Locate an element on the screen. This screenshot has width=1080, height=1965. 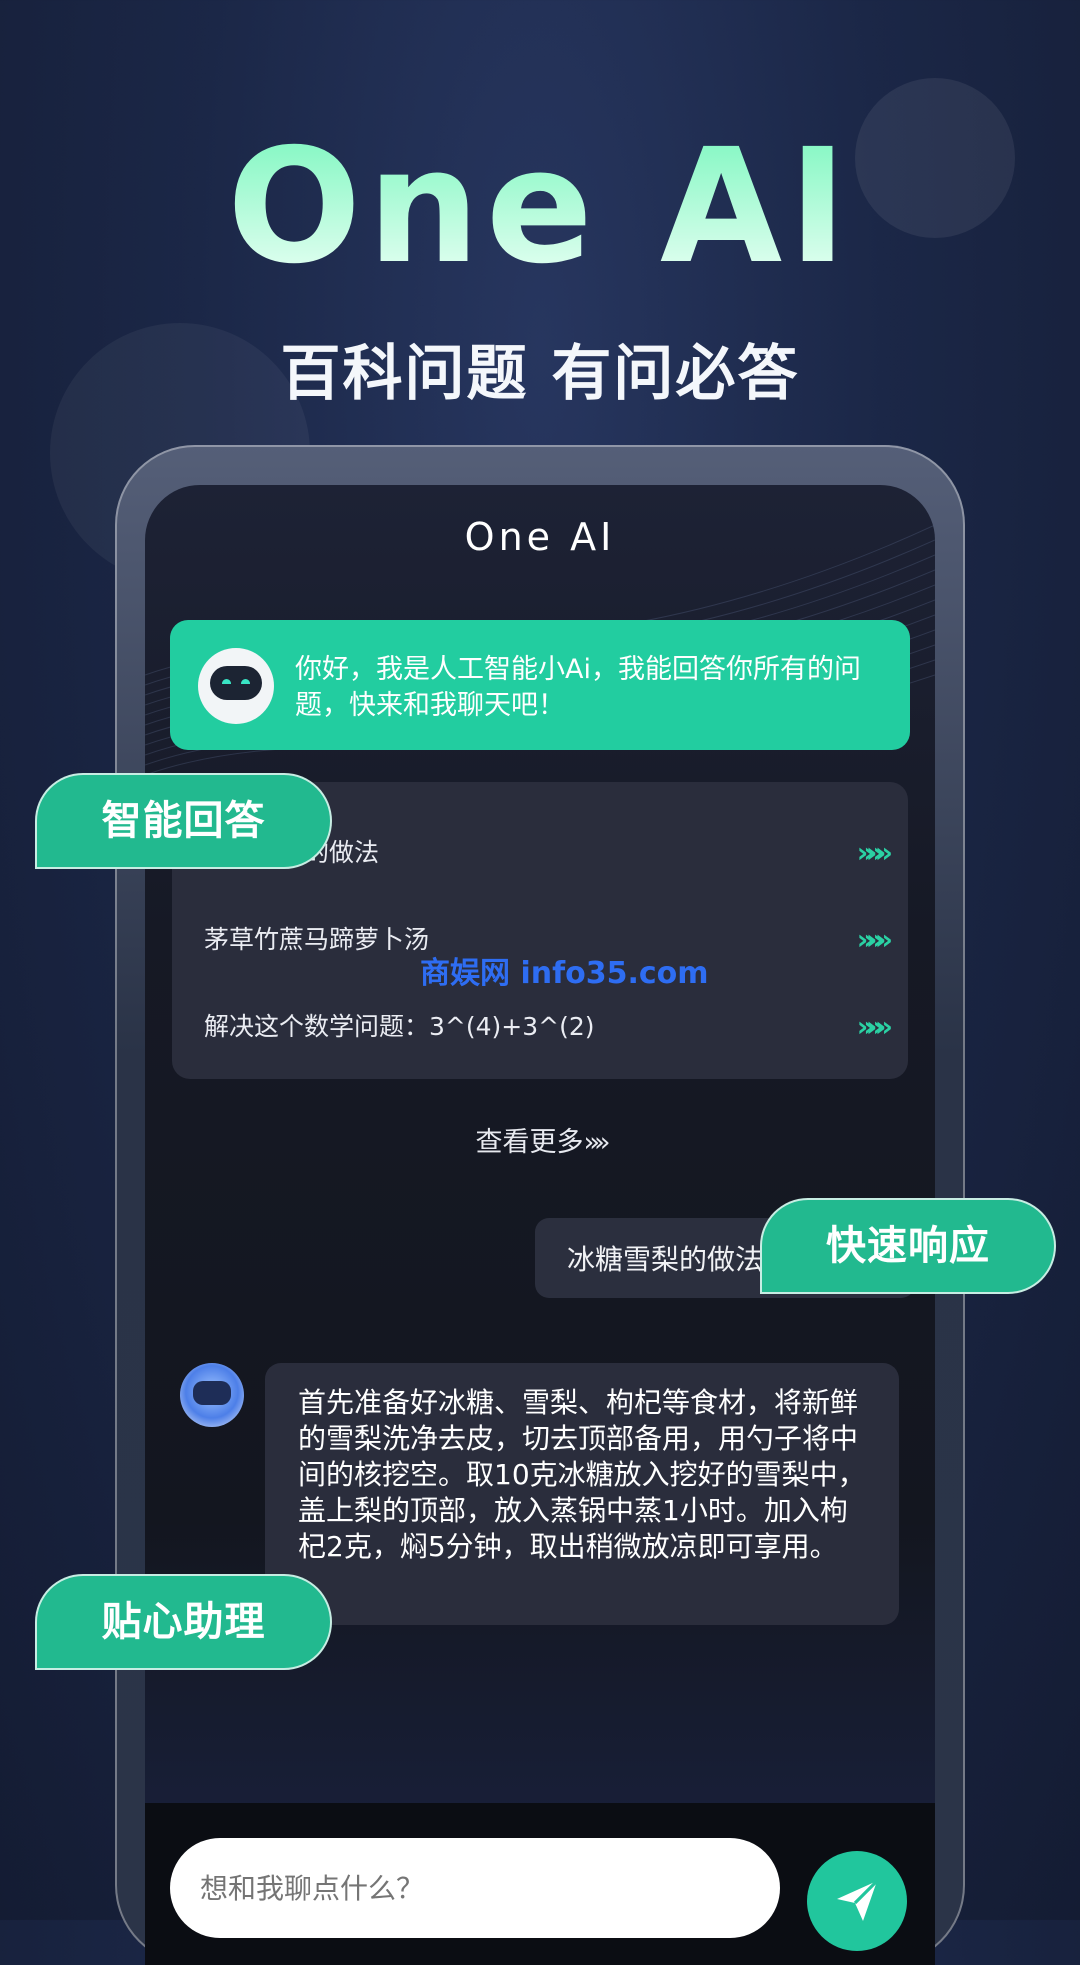
send-icon is located at coordinates (858, 1900).